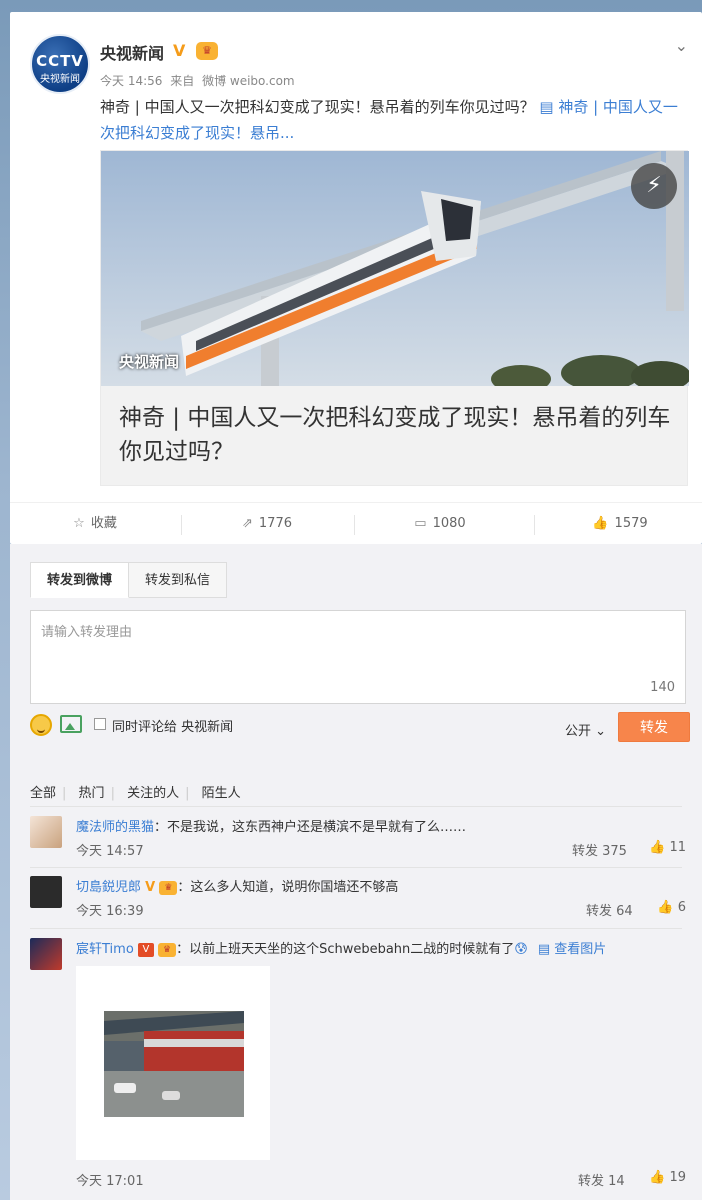 The image size is (702, 1200). I want to click on comment-time: 今天 17:01, so click(110, 1181).